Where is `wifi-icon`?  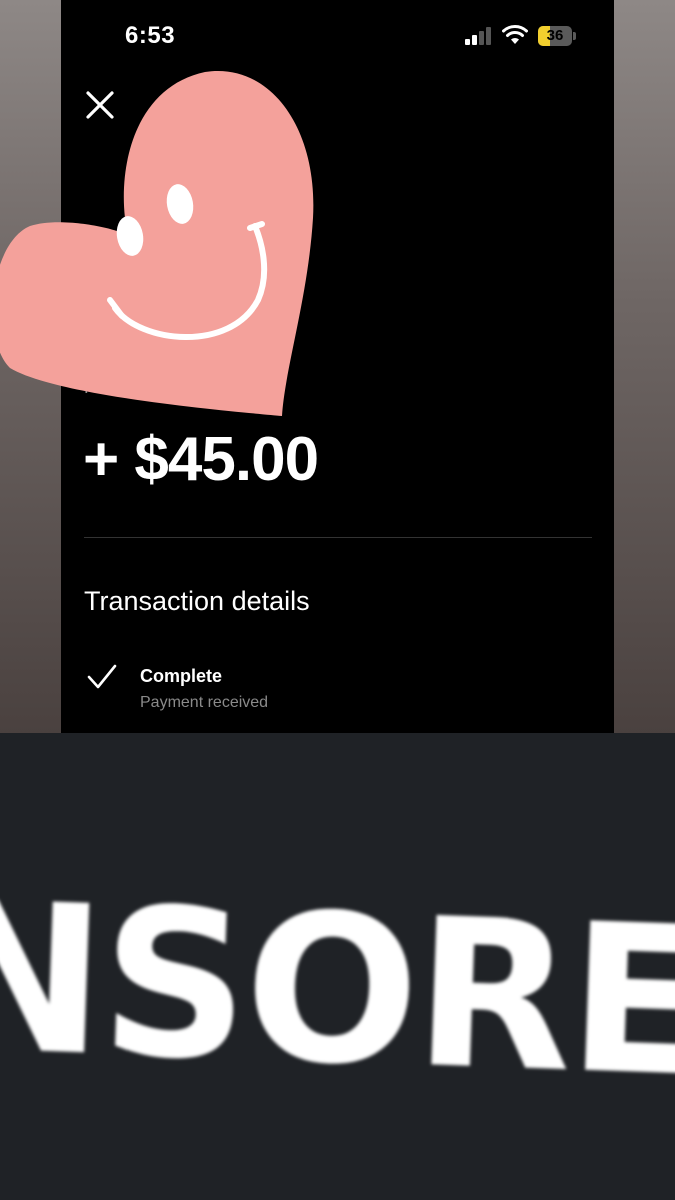
wifi-icon is located at coordinates (515, 34).